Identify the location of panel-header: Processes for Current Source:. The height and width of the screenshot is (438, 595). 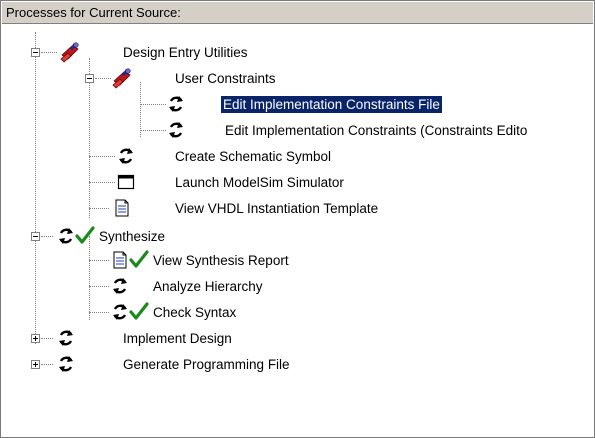
(297, 13).